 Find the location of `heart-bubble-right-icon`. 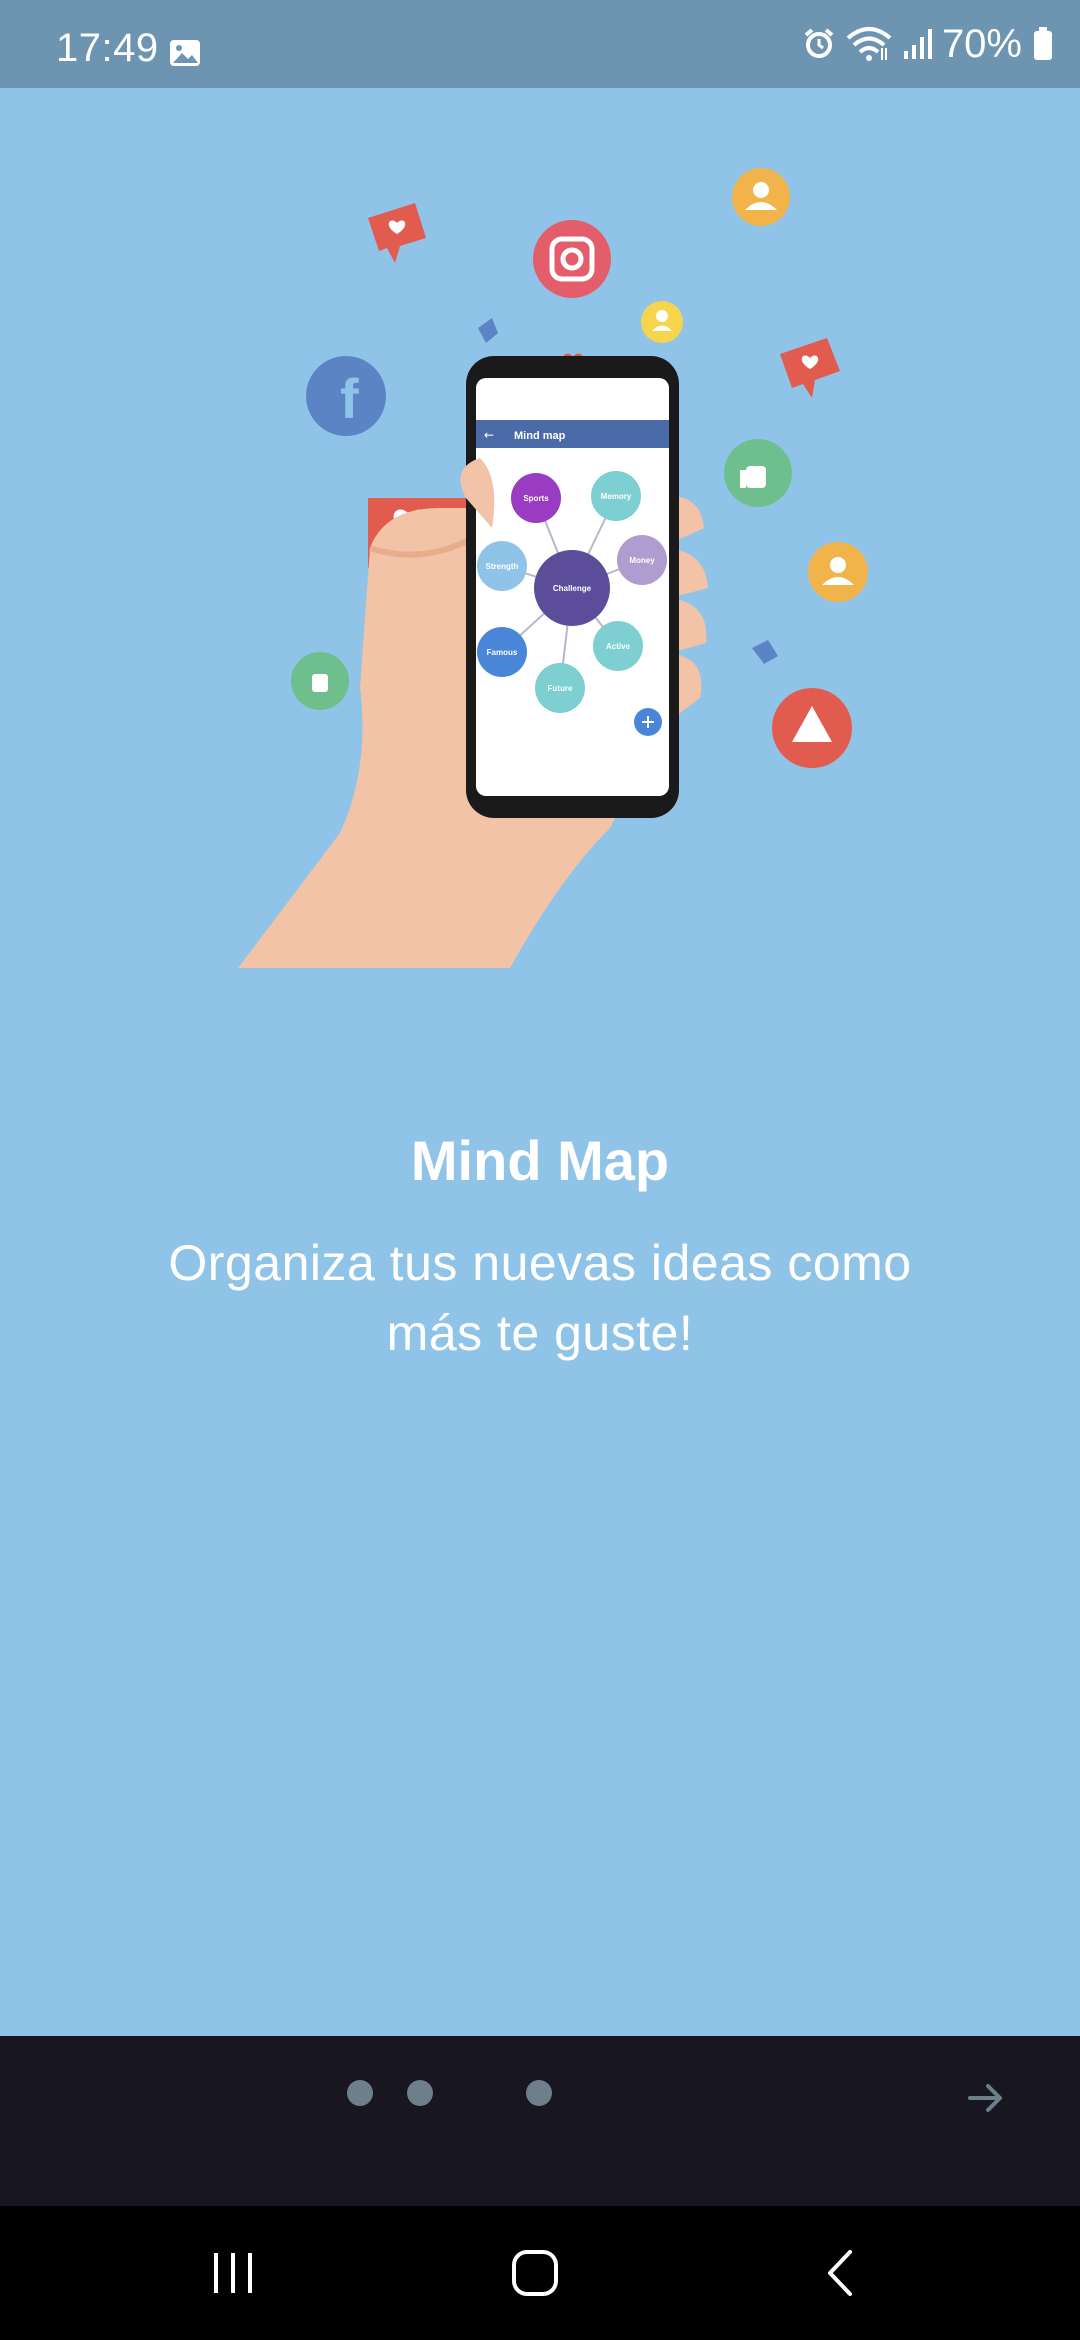

heart-bubble-right-icon is located at coordinates (810, 368).